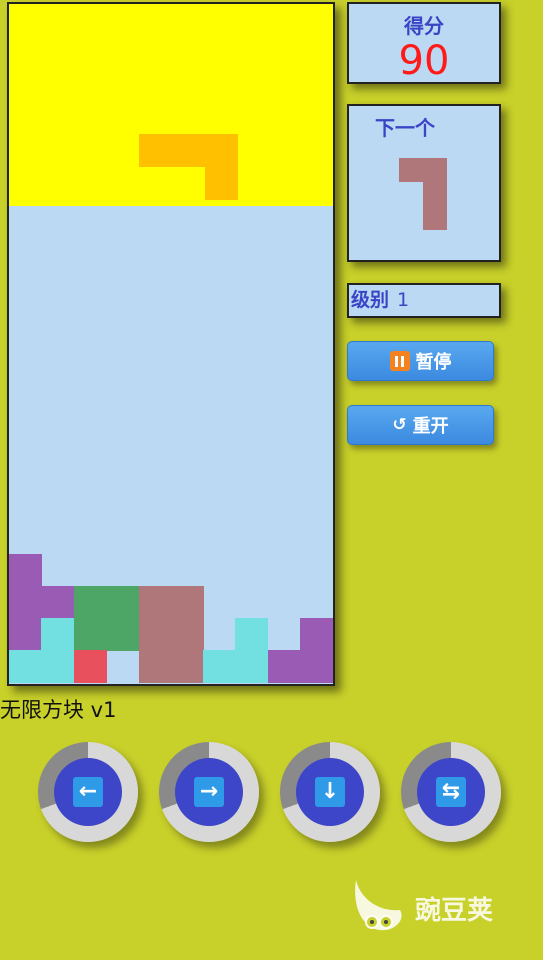  Describe the element at coordinates (171, 105) in the screenshot. I see `spawn-zone` at that location.